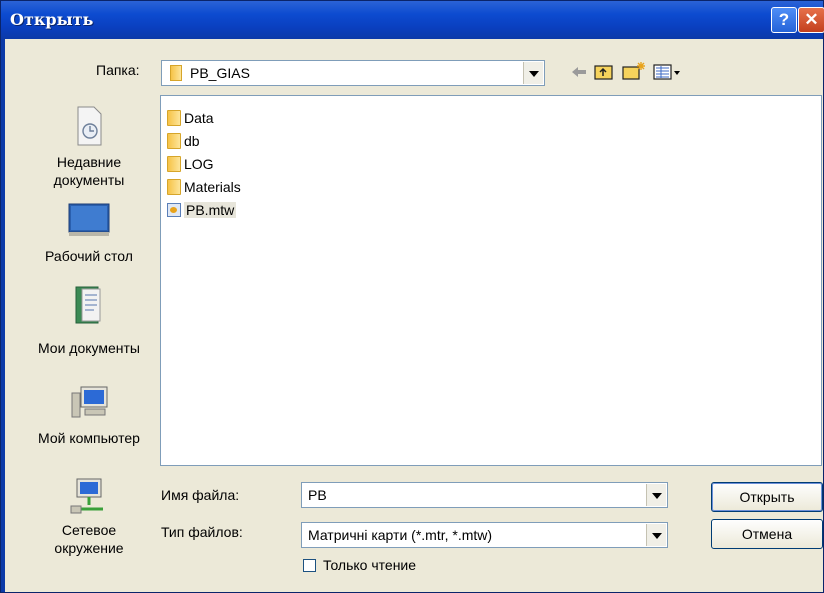 This screenshot has width=824, height=593. Describe the element at coordinates (89, 402) in the screenshot. I see `my-computer-icon` at that location.